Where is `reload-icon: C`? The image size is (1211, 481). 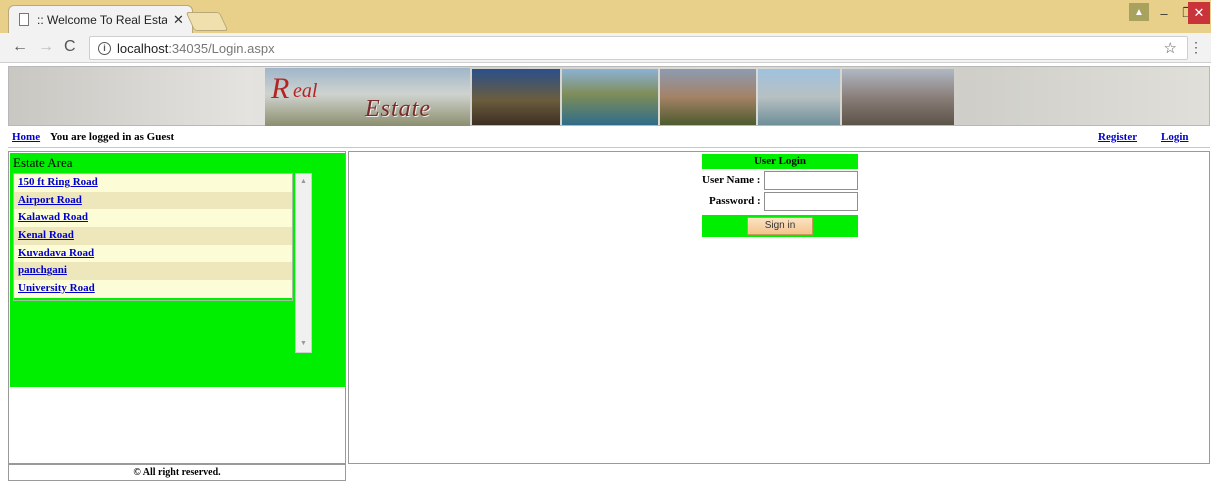
reload-icon: C is located at coordinates (70, 47).